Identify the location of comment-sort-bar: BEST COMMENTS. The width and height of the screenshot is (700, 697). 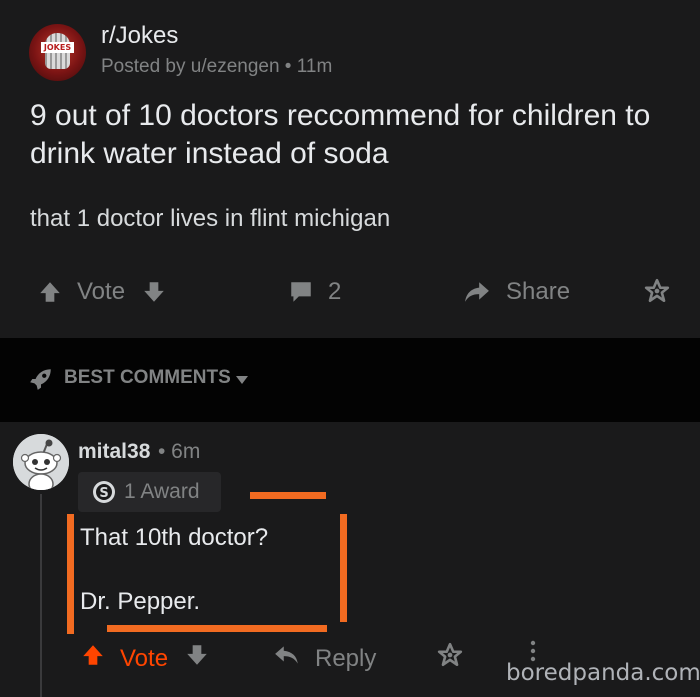
(350, 380).